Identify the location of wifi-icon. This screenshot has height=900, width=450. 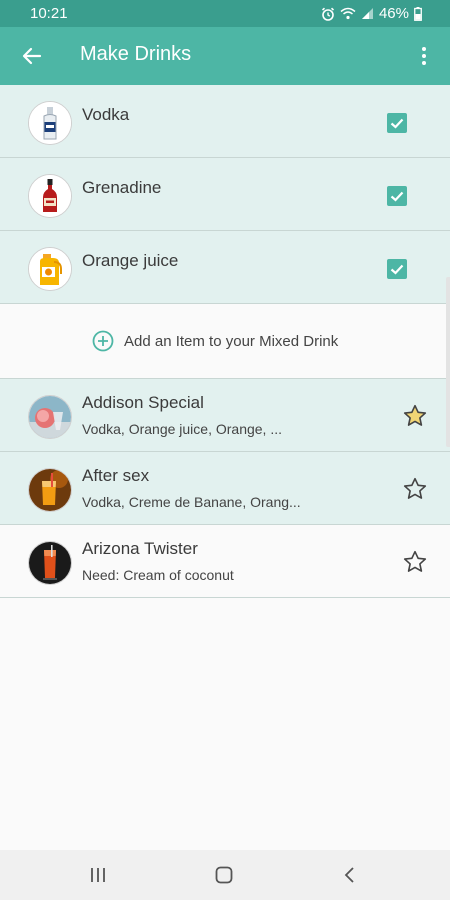
(348, 13).